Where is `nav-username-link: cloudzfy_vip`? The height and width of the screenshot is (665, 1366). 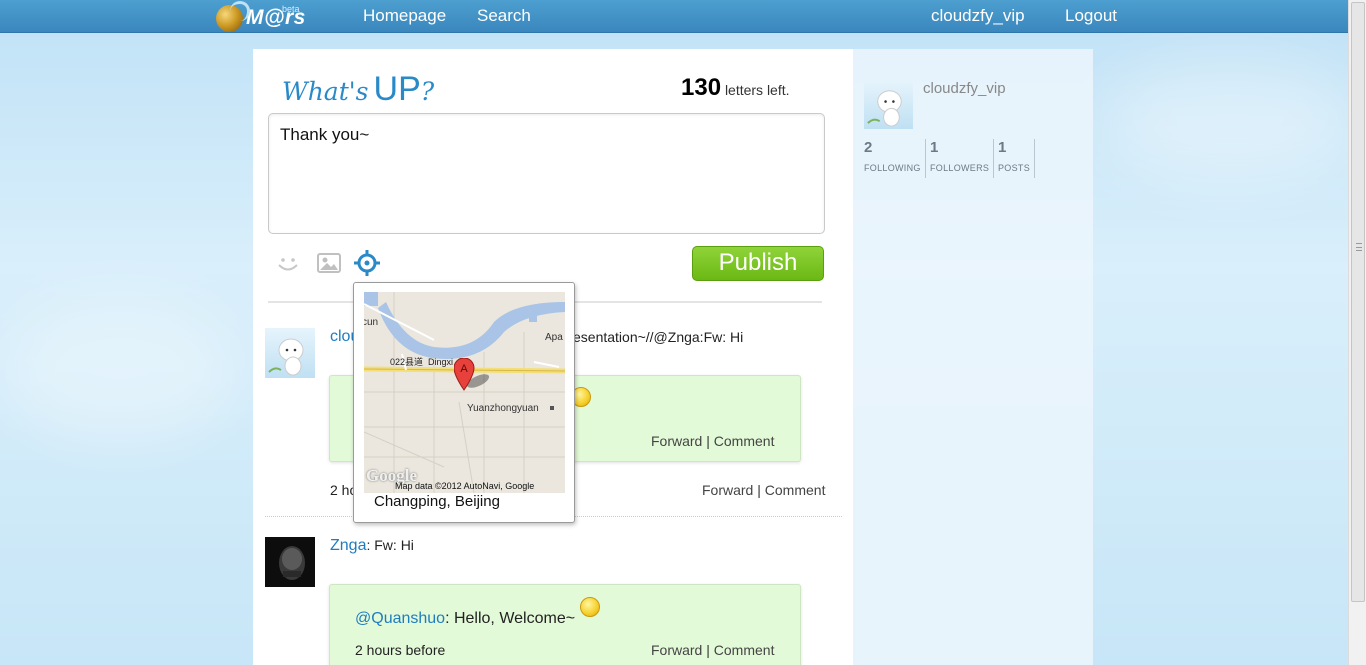
nav-username-link: cloudzfy_vip is located at coordinates (978, 16).